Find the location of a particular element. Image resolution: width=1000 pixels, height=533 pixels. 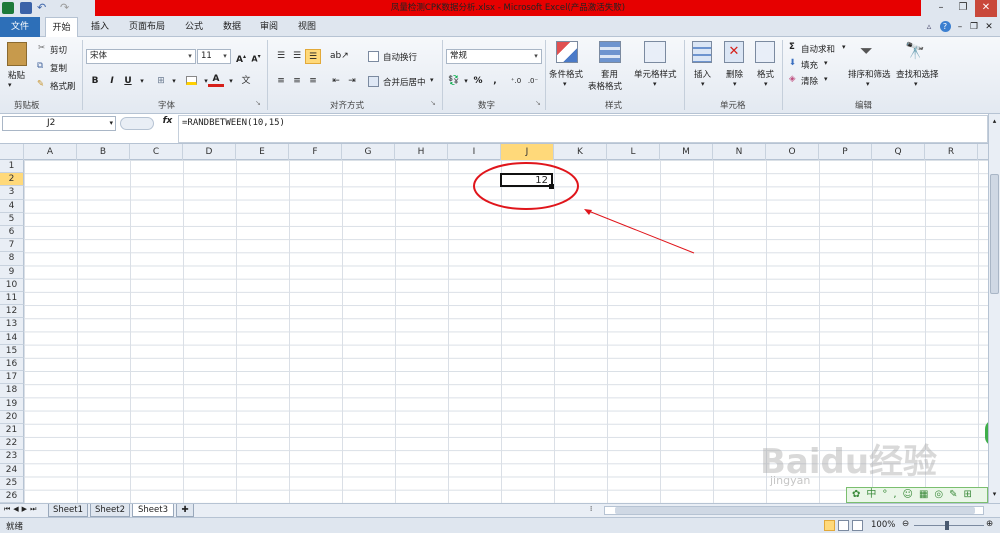

percent-button: % is located at coordinates (478, 81).